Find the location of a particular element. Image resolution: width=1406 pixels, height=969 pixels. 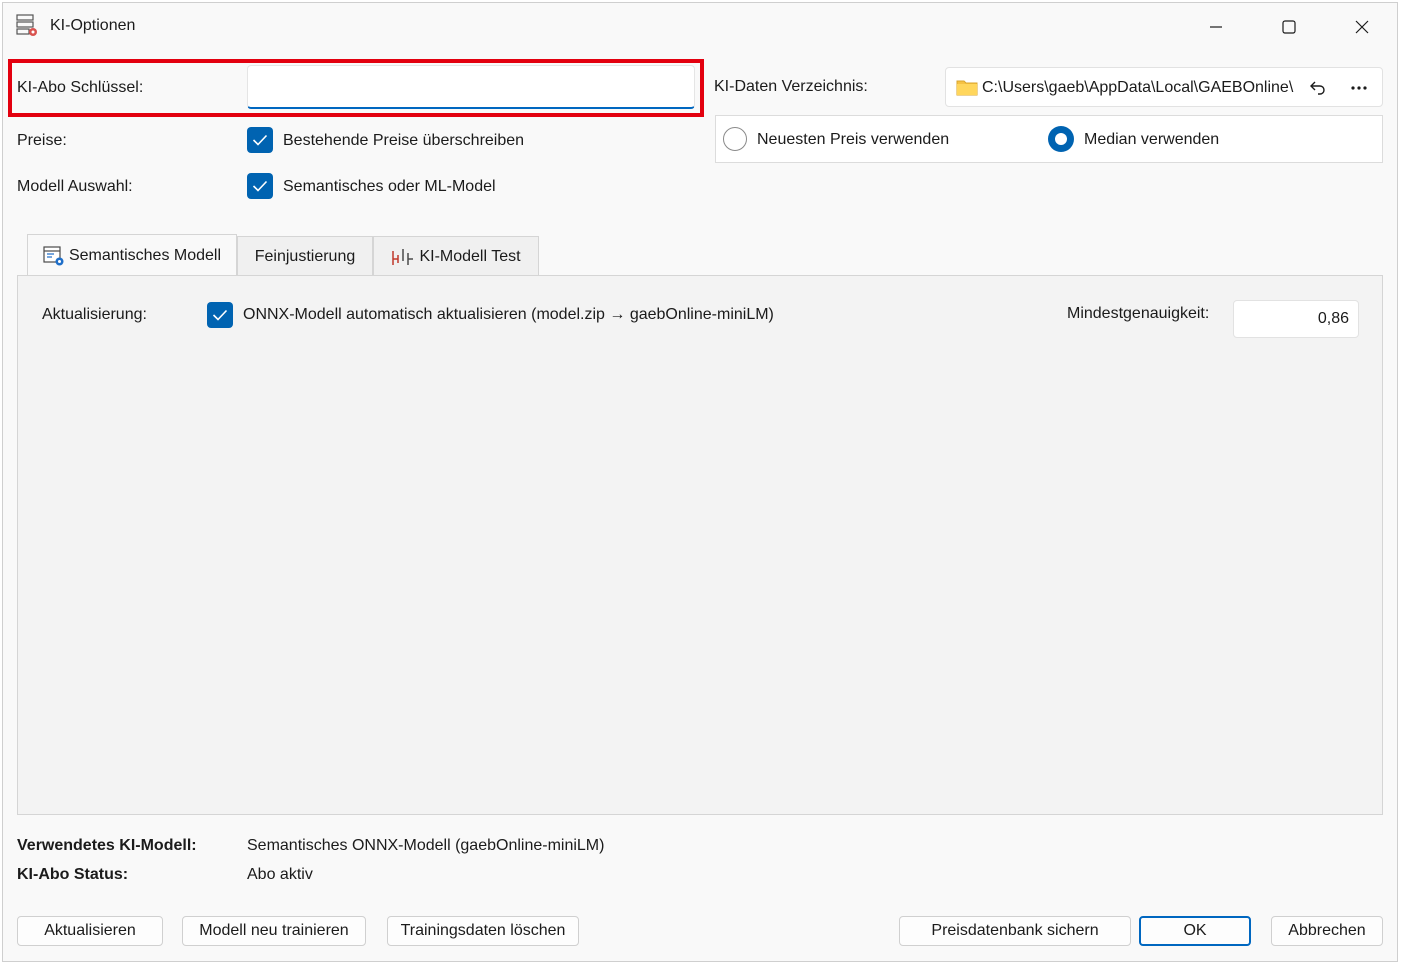

cancel-button: Abbrechen is located at coordinates (1327, 931).